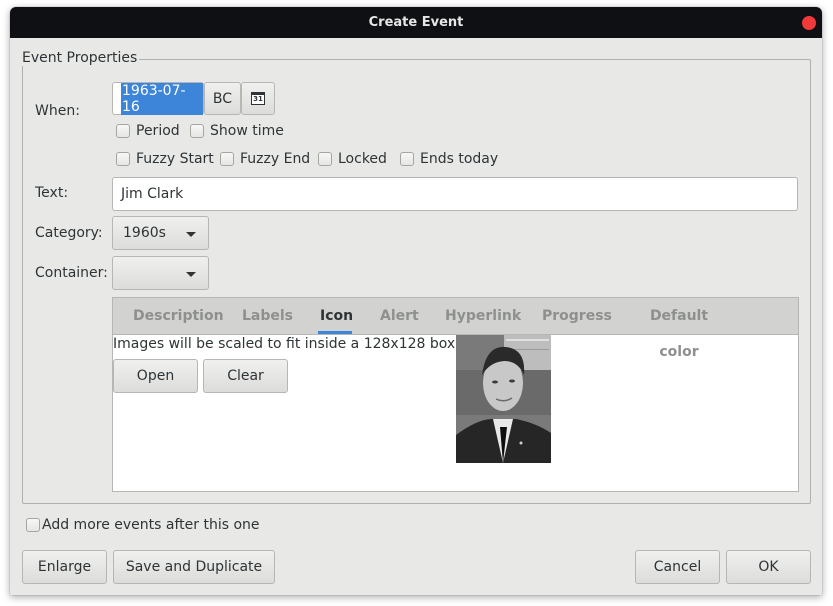 Image resolution: width=833 pixels, height=606 pixels. I want to click on fuzzy-start-label: Fuzzy Start, so click(175, 159).